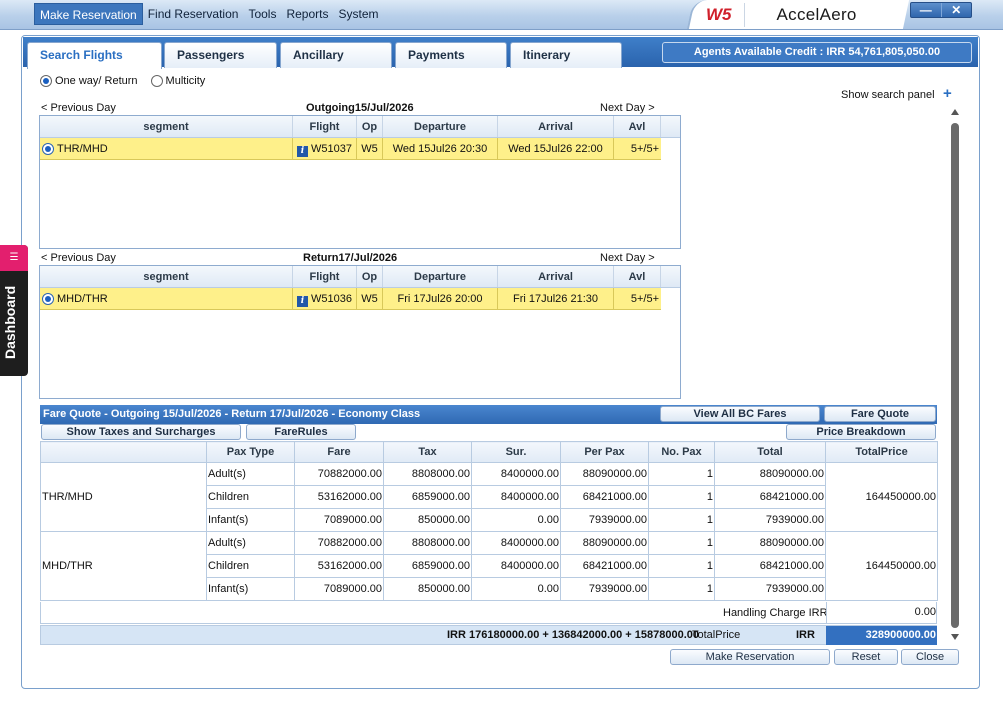  What do you see at coordinates (48, 148) in the screenshot?
I see `outgoing-select-radio` at bounding box center [48, 148].